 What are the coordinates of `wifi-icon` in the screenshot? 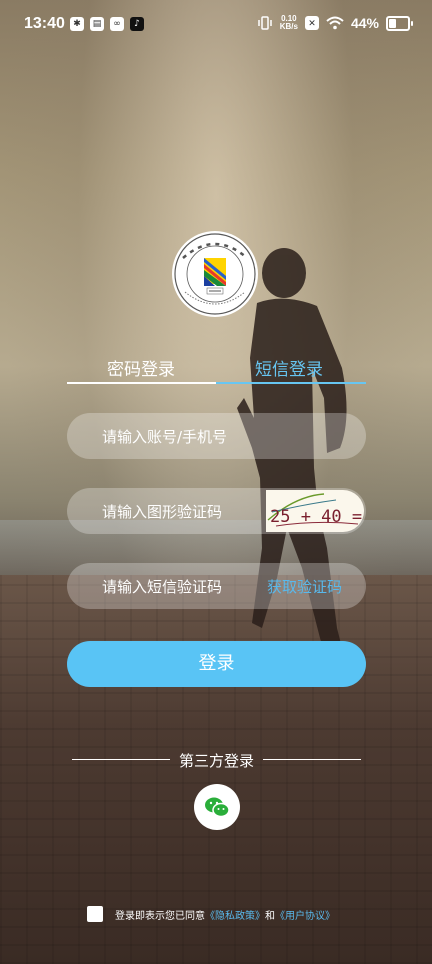 It's located at (335, 23).